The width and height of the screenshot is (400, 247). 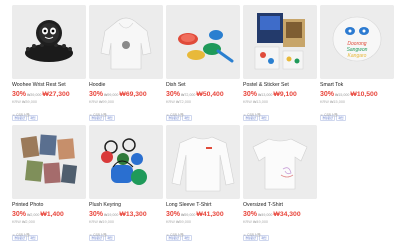 What do you see at coordinates (357, 56) in the screenshot?
I see `art-text: Kangaro` at bounding box center [357, 56].